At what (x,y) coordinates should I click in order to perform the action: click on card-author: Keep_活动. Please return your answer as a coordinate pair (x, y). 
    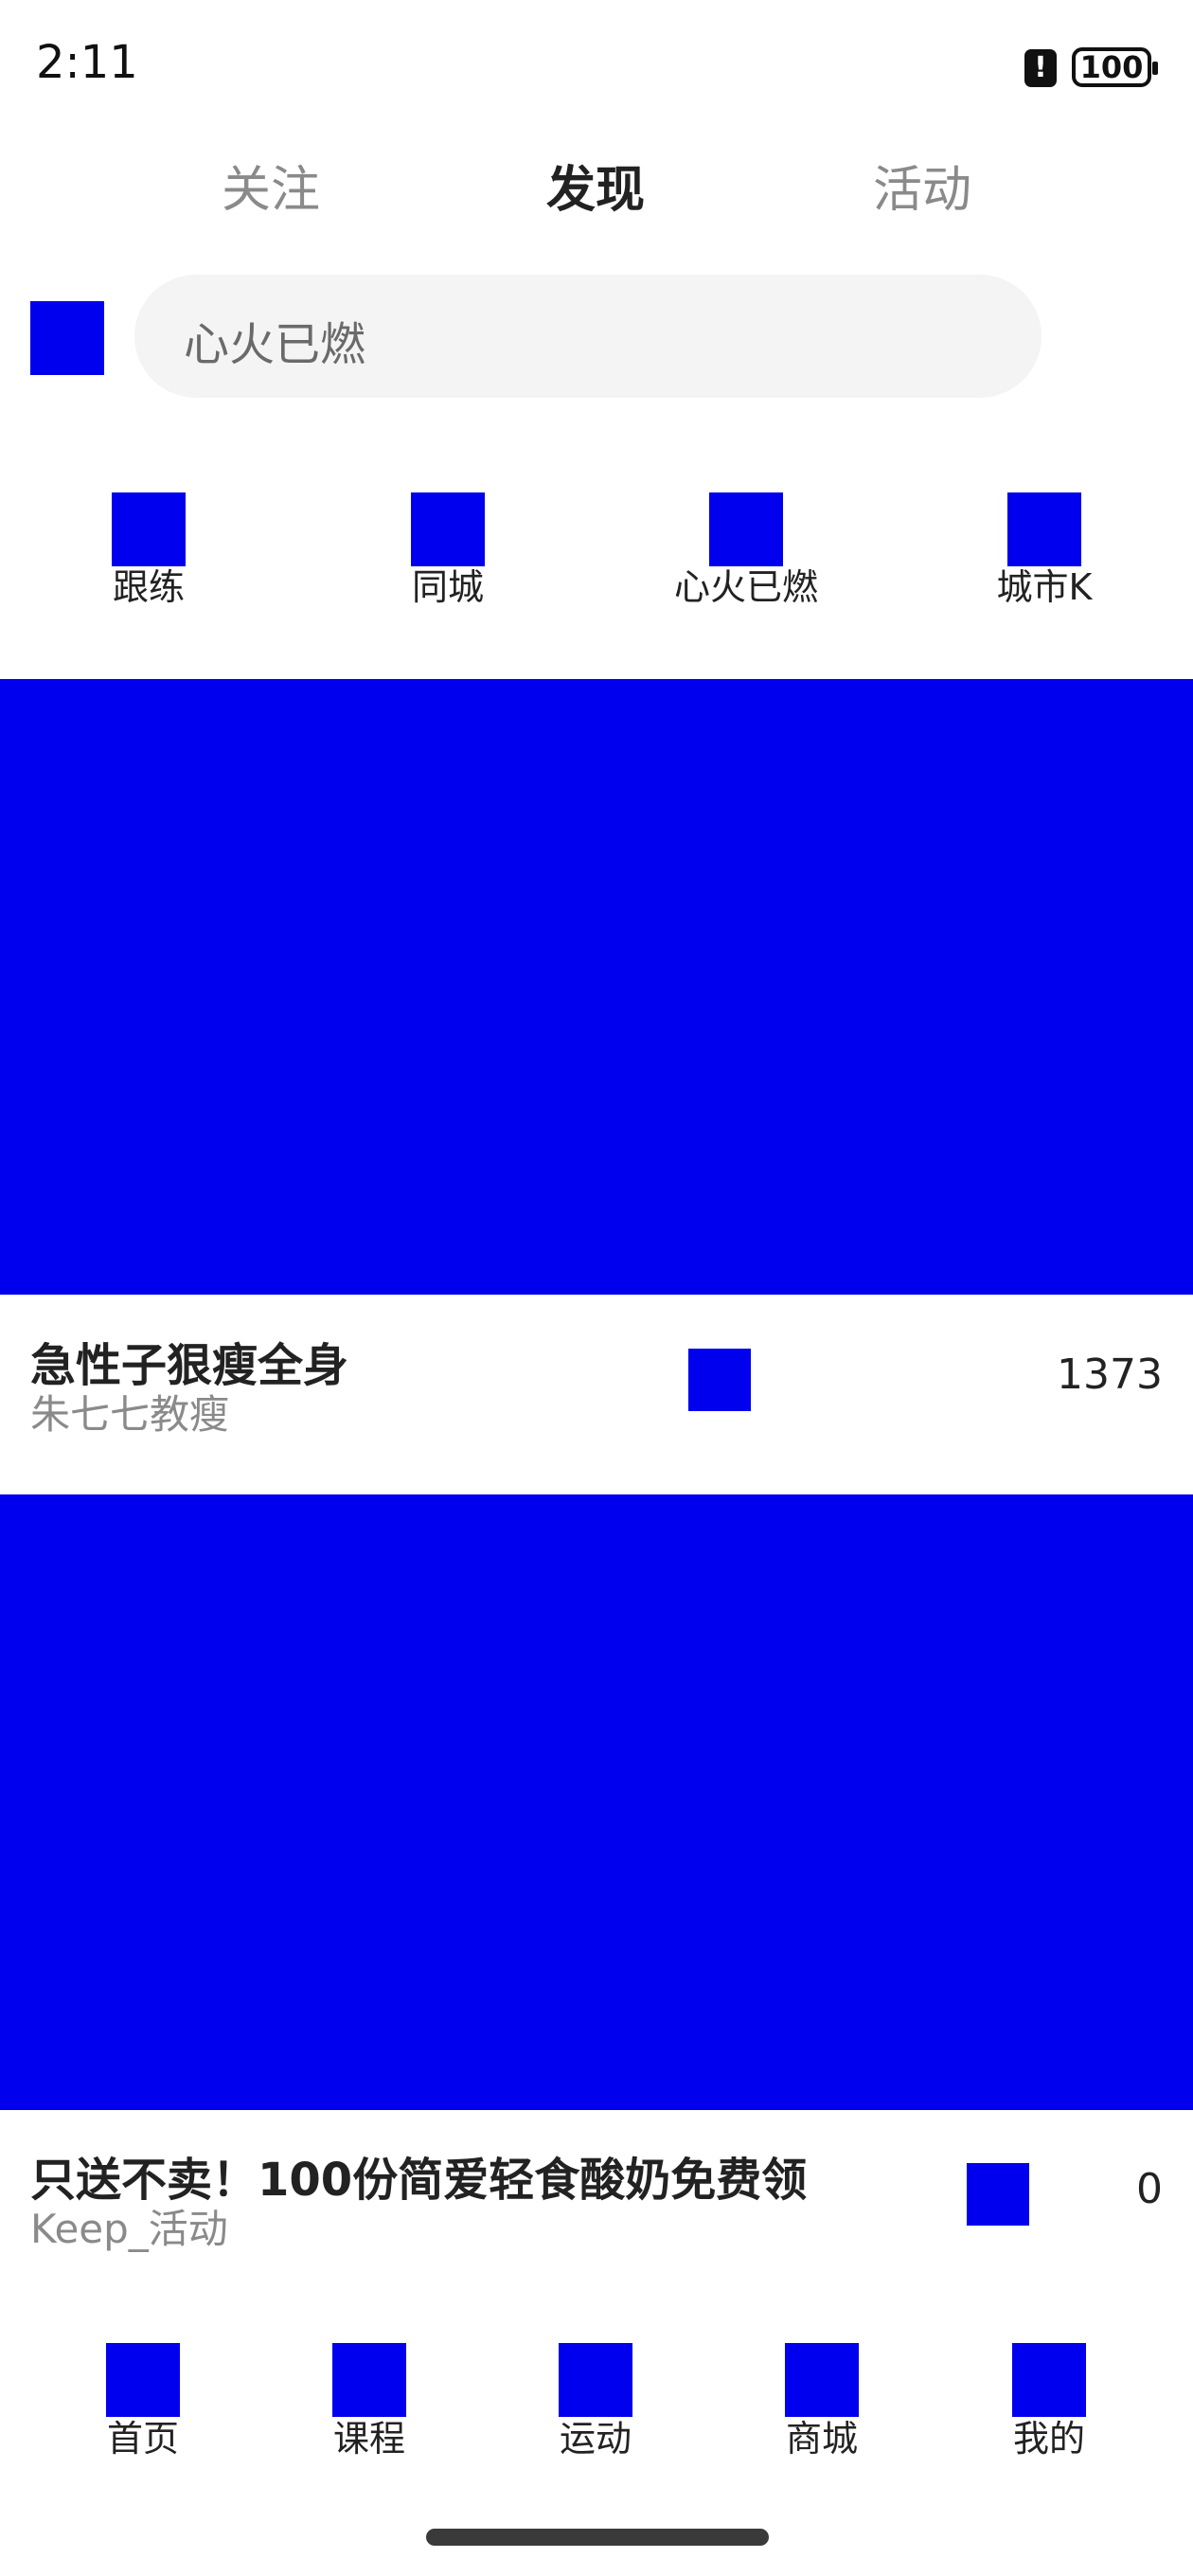
    Looking at the image, I should click on (129, 2226).